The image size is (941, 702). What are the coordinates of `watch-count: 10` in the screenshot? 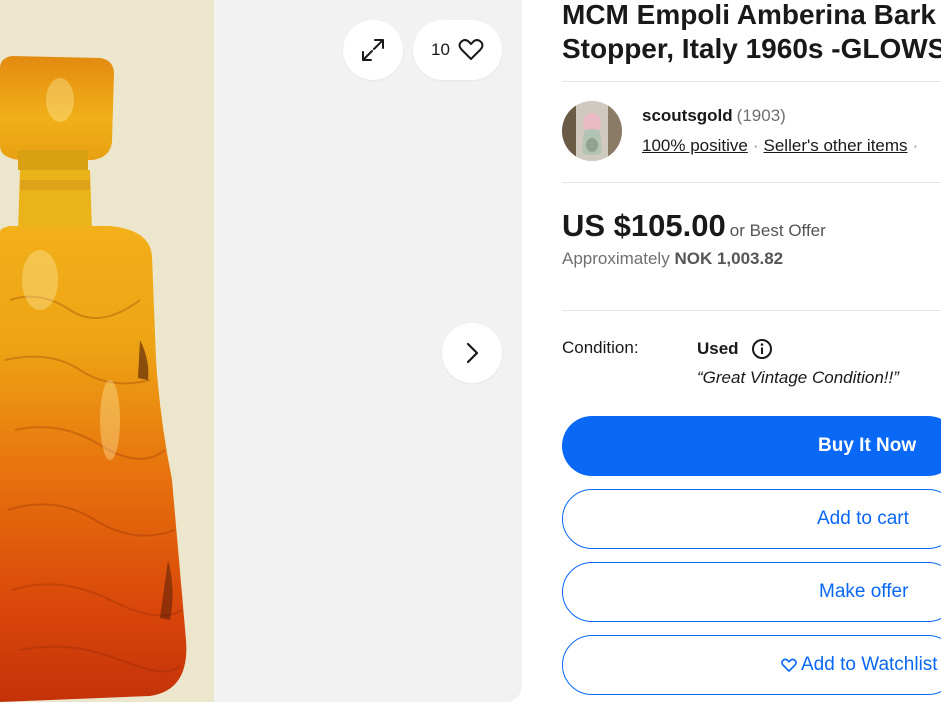 It's located at (440, 49).